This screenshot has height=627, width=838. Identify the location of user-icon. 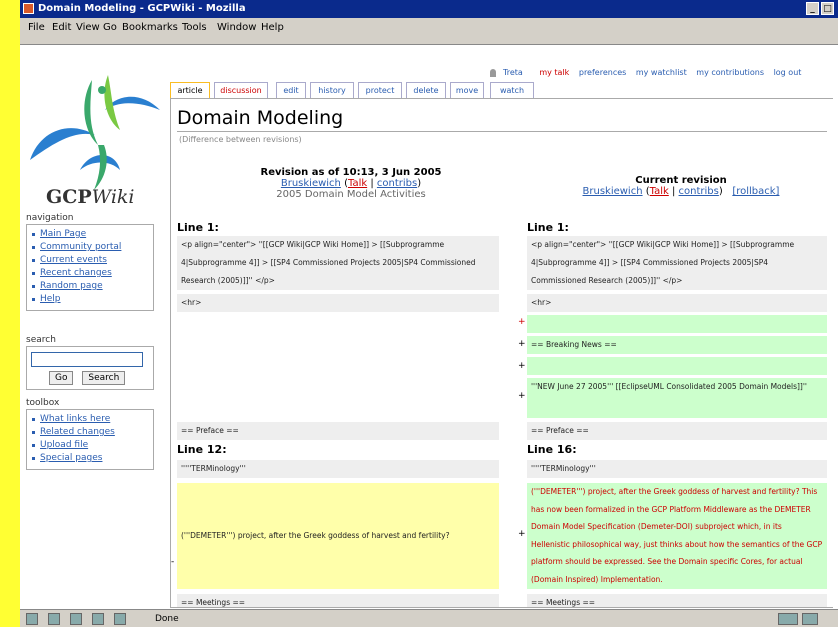
(493, 72).